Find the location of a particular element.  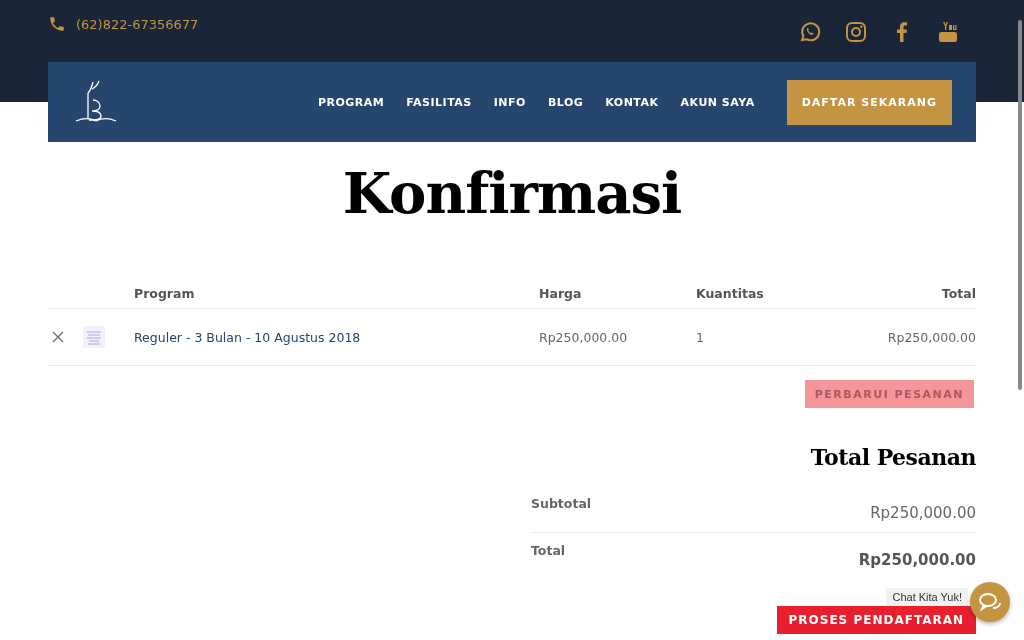

nav-link: INFO is located at coordinates (509, 102).